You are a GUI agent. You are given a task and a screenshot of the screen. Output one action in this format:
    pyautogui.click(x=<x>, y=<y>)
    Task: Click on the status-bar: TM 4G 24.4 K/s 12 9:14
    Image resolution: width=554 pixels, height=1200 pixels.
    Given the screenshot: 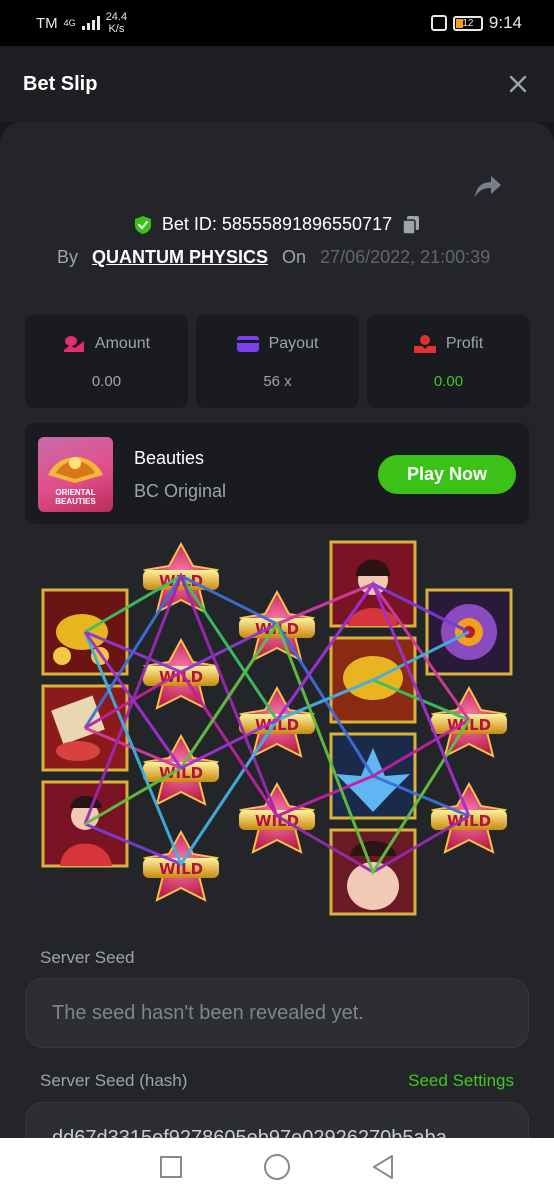 What is the action you would take?
    pyautogui.click(x=277, y=23)
    